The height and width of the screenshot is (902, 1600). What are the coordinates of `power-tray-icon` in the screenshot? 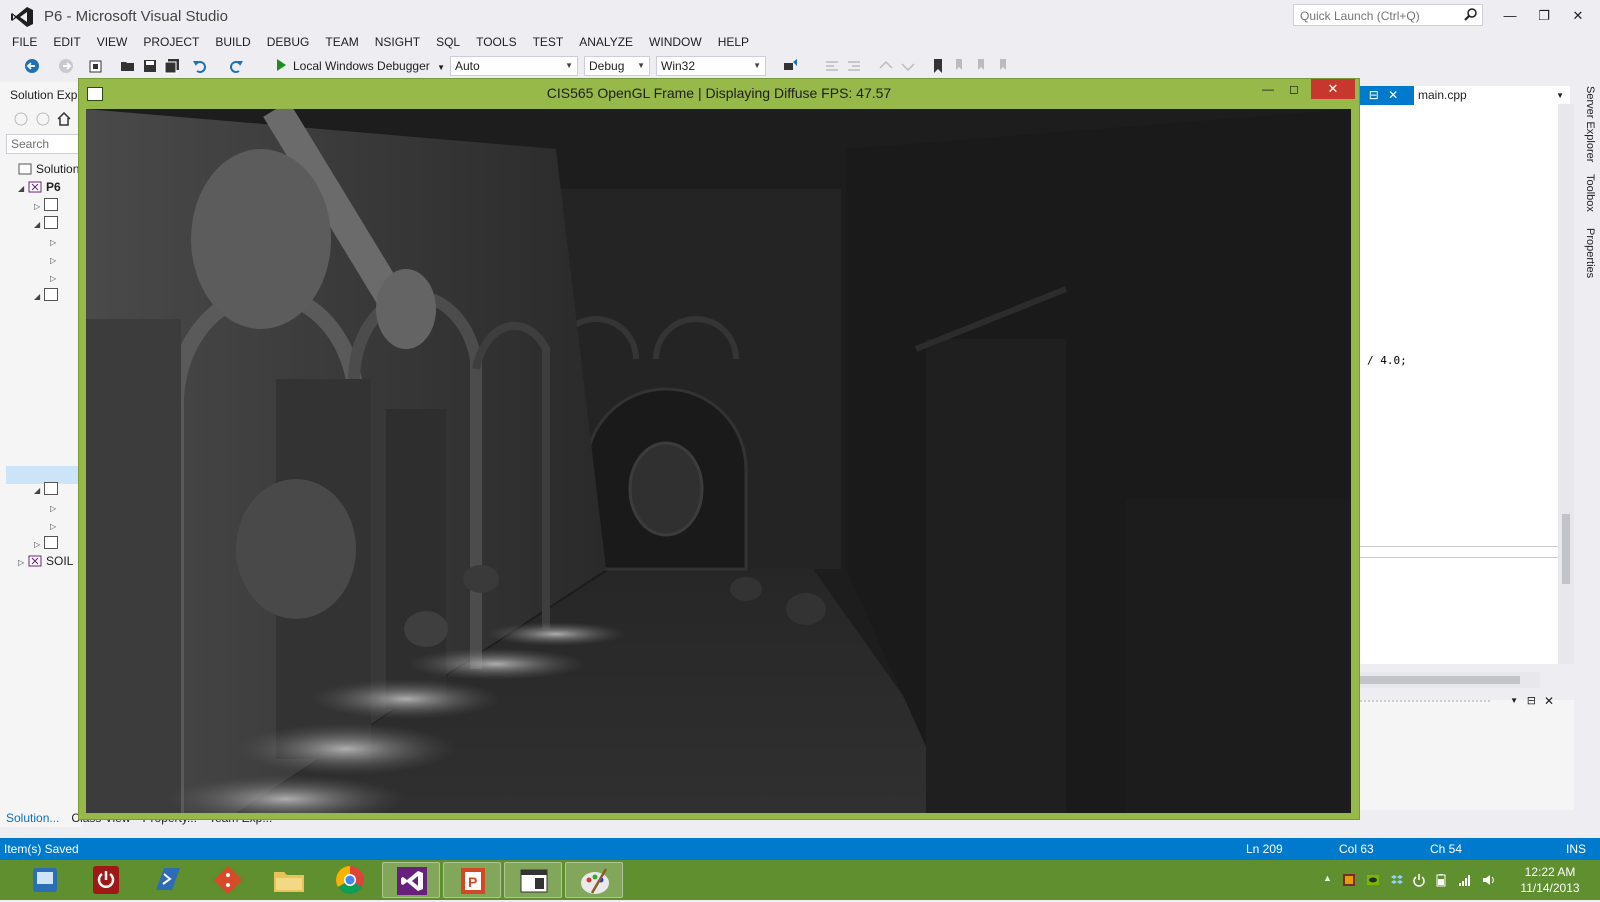 It's located at (1419, 880).